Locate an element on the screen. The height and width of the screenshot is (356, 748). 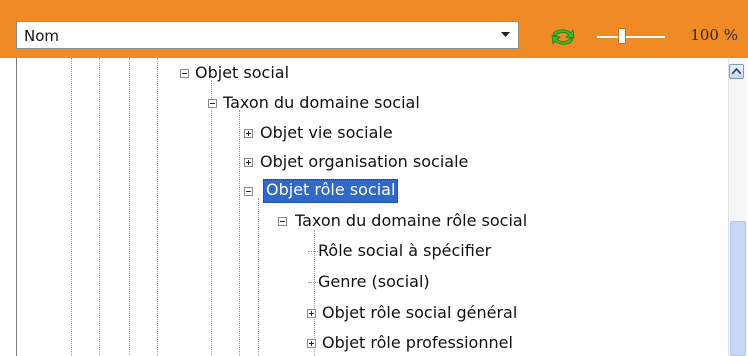
tree-node-genre-social: Genre (social) is located at coordinates (374, 282).